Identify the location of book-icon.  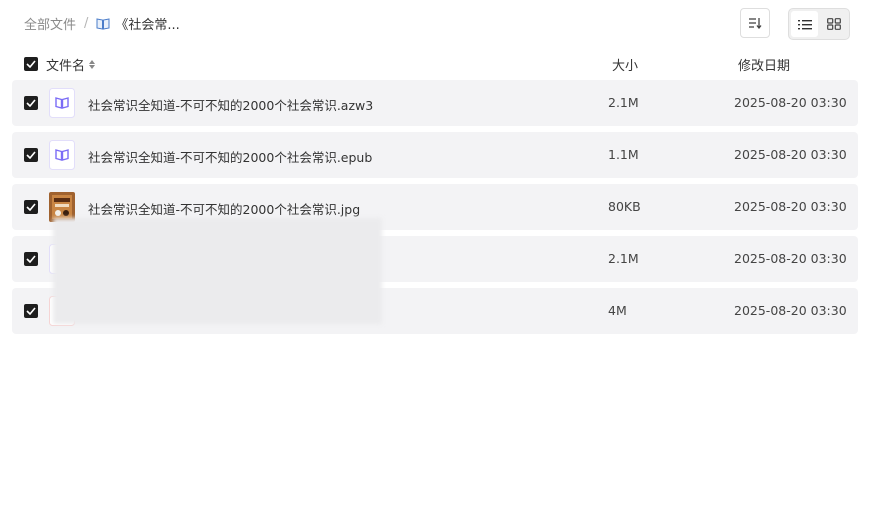
(103, 24).